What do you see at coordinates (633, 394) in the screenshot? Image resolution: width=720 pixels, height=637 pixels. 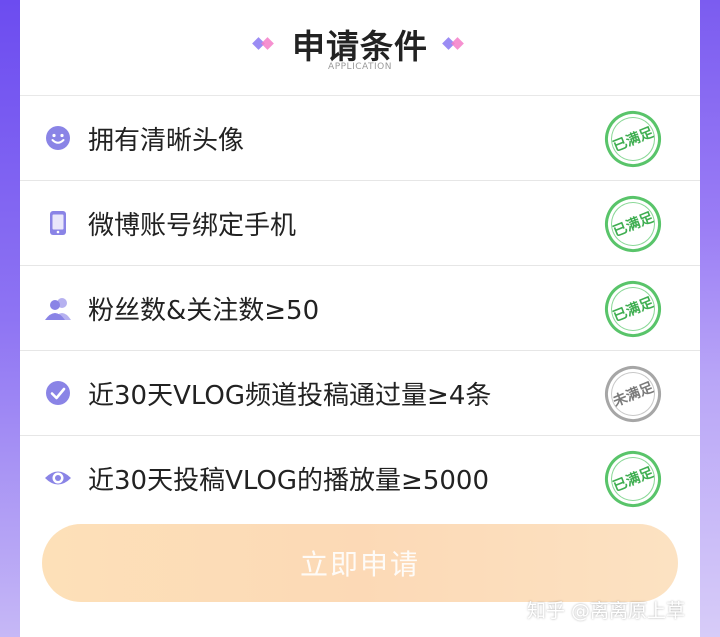 I see `status-stamp: 未满足` at bounding box center [633, 394].